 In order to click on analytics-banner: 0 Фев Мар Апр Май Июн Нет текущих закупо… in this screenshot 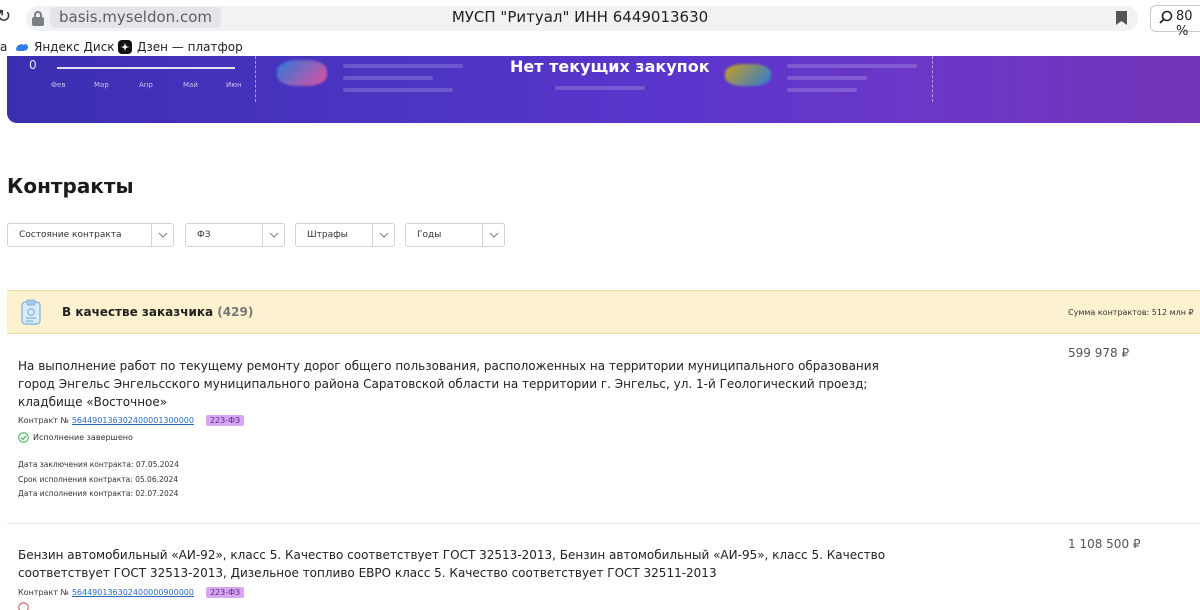, I will do `click(603, 89)`.